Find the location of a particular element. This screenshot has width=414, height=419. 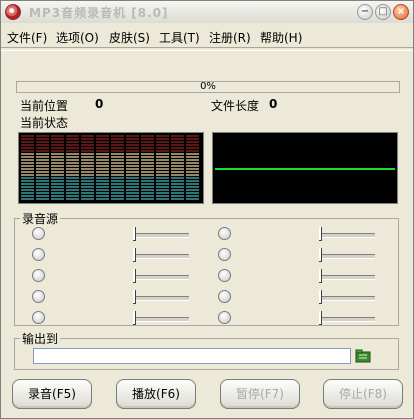

menu-bar: 文件(F) 选项(O) 皮肤(S) 工具(T) 注册(R) 帮助(H) is located at coordinates (207, 36).